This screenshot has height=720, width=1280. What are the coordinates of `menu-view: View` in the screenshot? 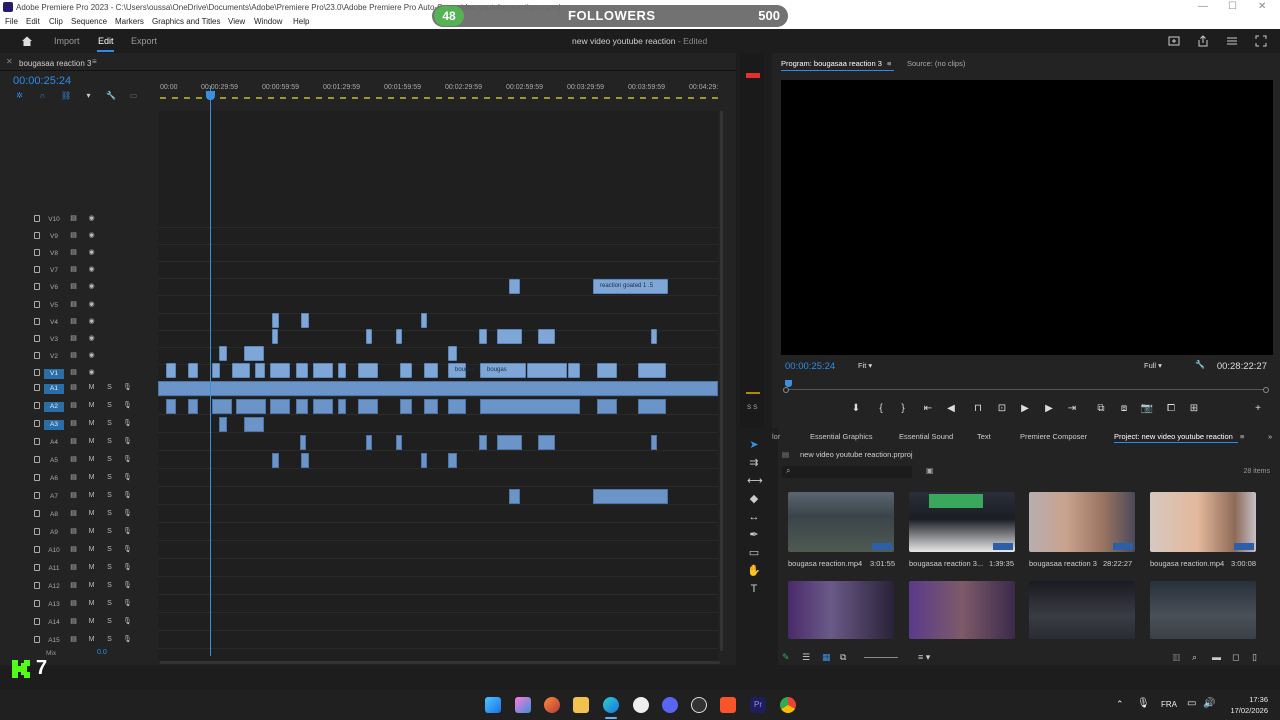 It's located at (236, 21).